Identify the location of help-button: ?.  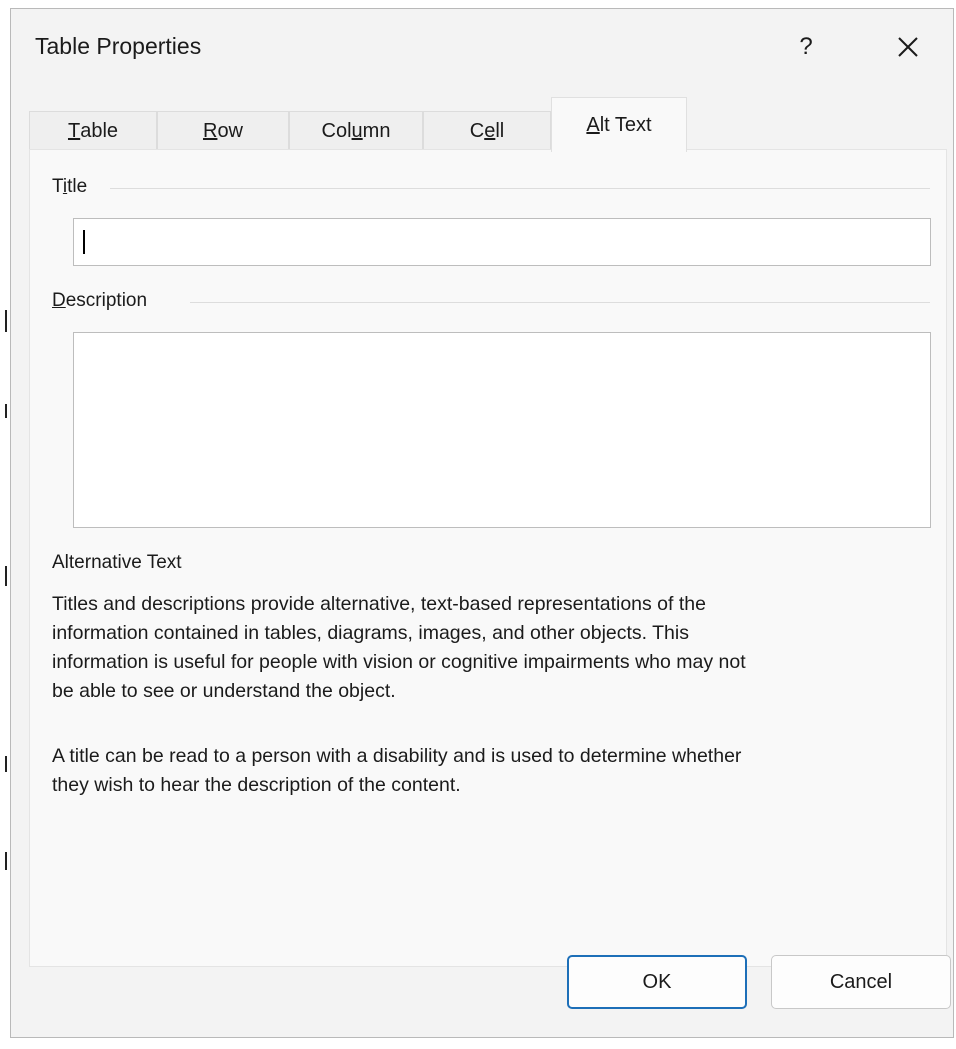
(806, 47).